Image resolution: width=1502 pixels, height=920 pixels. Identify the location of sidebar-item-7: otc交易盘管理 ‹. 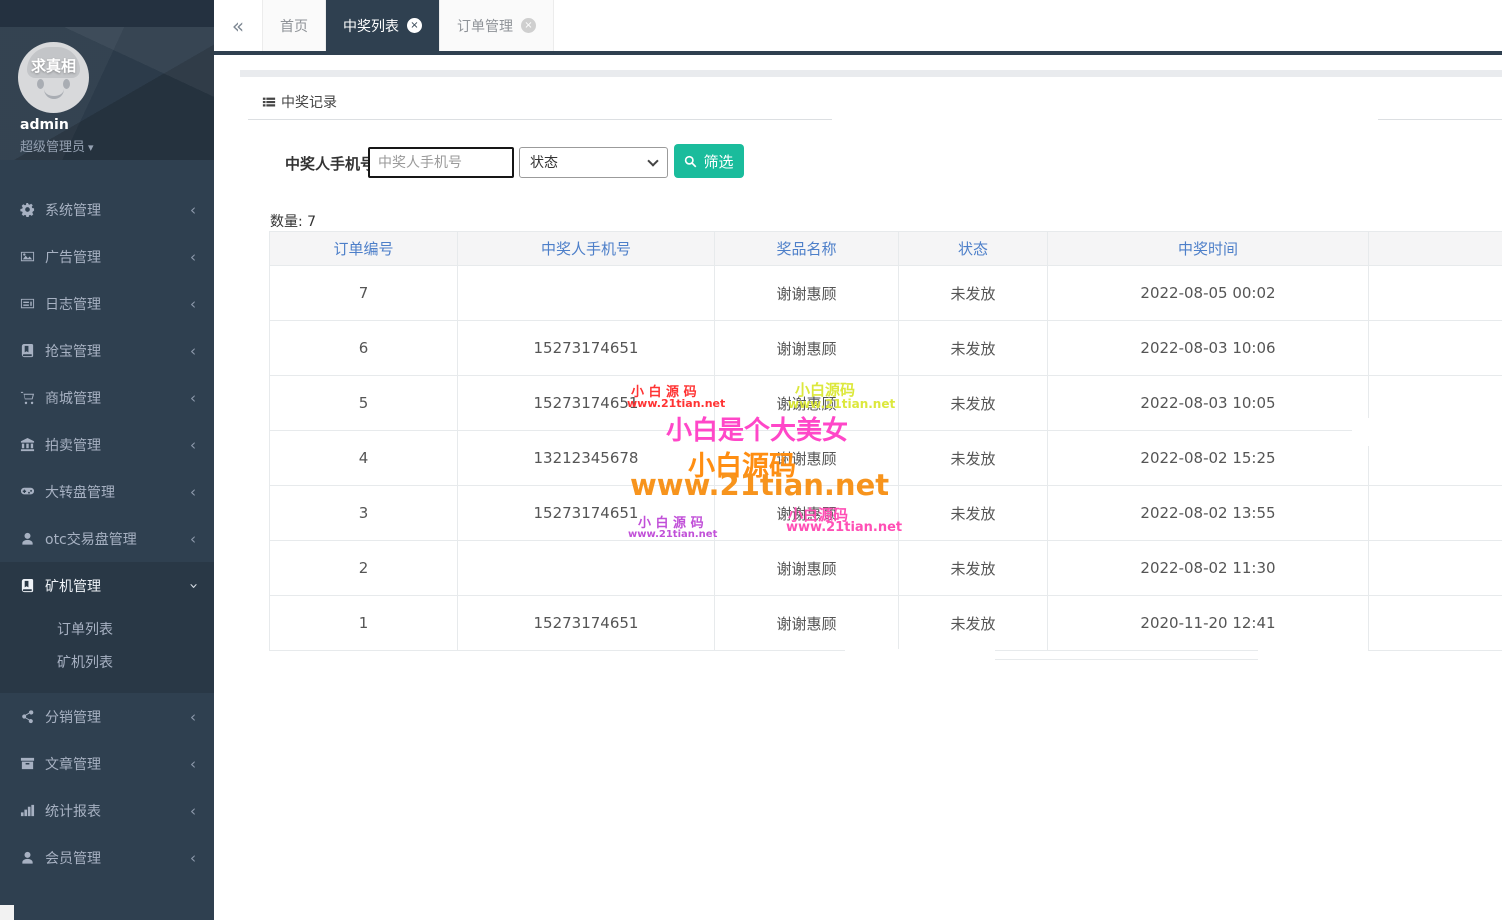
(107, 538).